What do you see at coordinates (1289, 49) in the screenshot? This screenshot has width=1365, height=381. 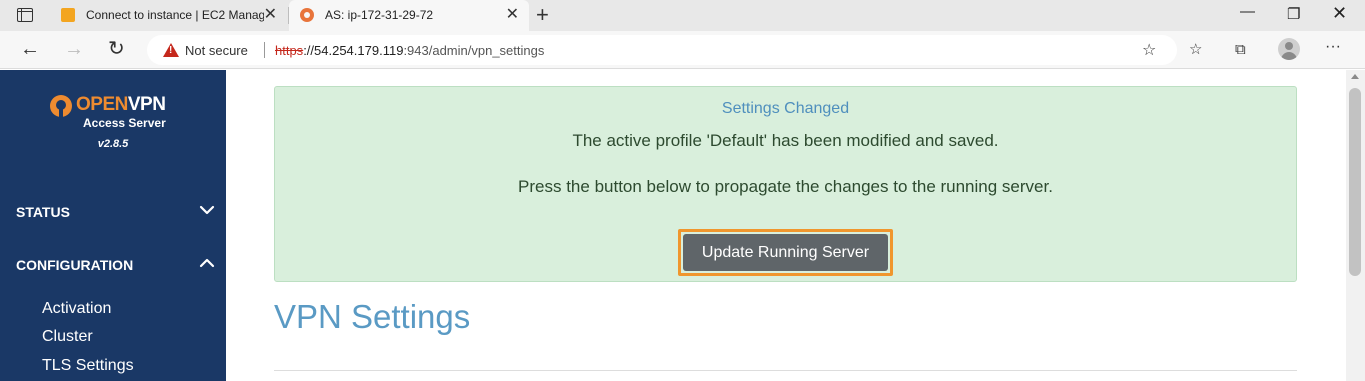 I see `profile-avatar` at bounding box center [1289, 49].